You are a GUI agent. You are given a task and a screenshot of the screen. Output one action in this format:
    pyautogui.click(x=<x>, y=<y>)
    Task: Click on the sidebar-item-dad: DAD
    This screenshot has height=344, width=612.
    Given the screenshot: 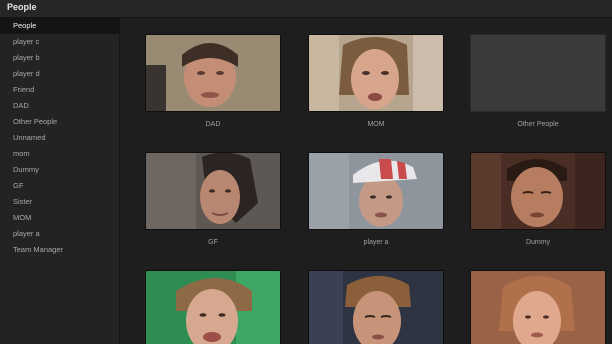 What is the action you would take?
    pyautogui.click(x=59, y=106)
    